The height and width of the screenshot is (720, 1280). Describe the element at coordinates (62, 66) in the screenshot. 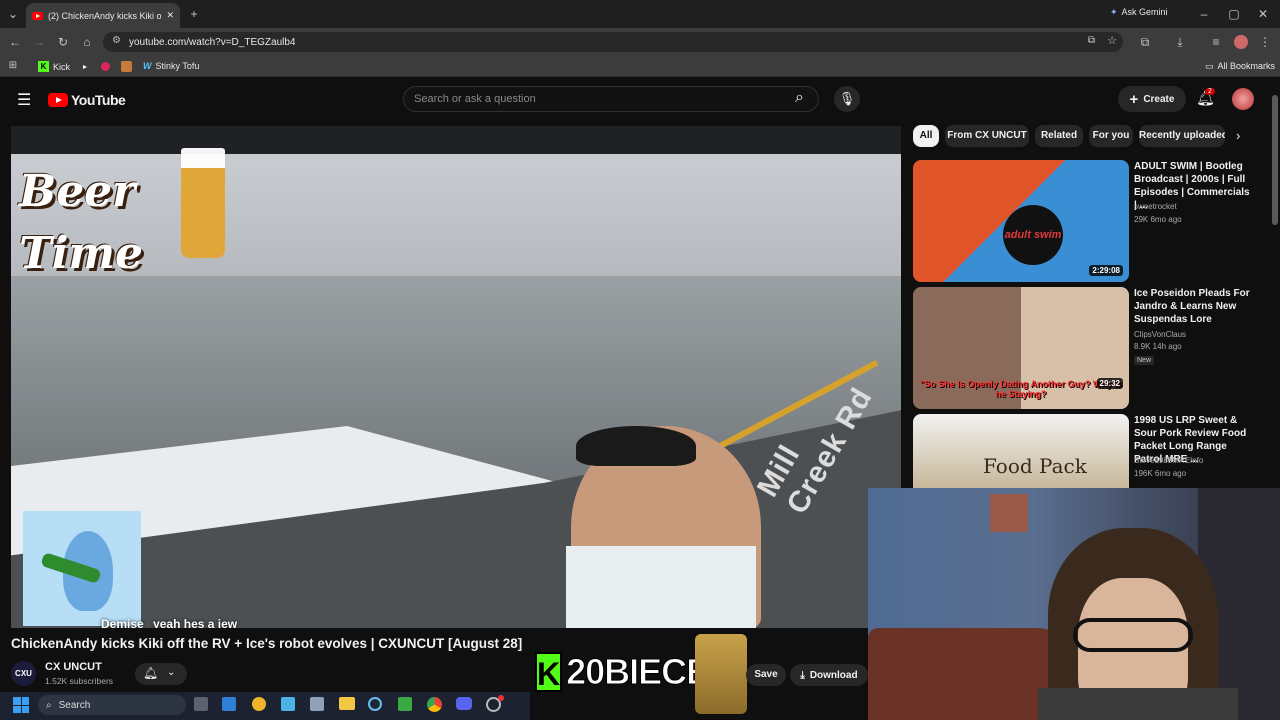

I see `bookmark-kick-label: Kick` at that location.